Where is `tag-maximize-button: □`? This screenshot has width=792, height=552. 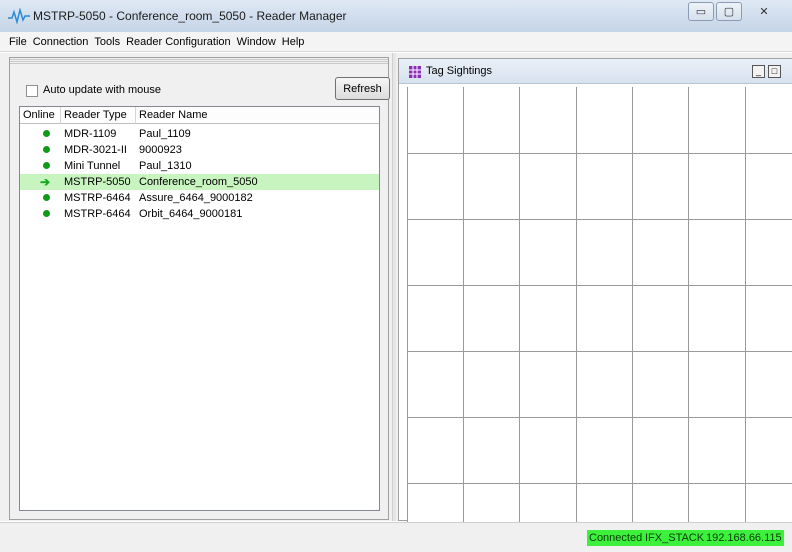 tag-maximize-button: □ is located at coordinates (774, 71).